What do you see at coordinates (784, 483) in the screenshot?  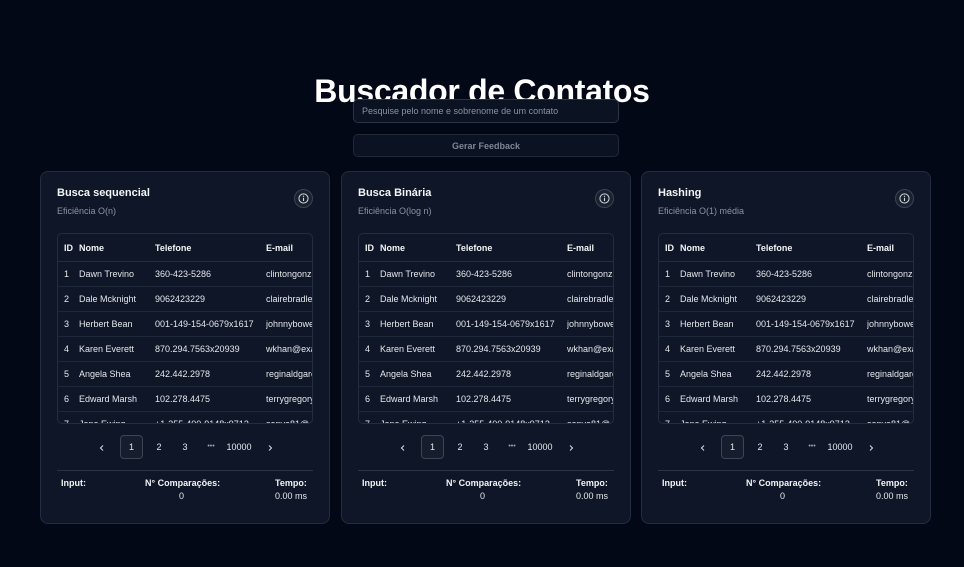 I see `comparisons-label: N° Comparações:` at bounding box center [784, 483].